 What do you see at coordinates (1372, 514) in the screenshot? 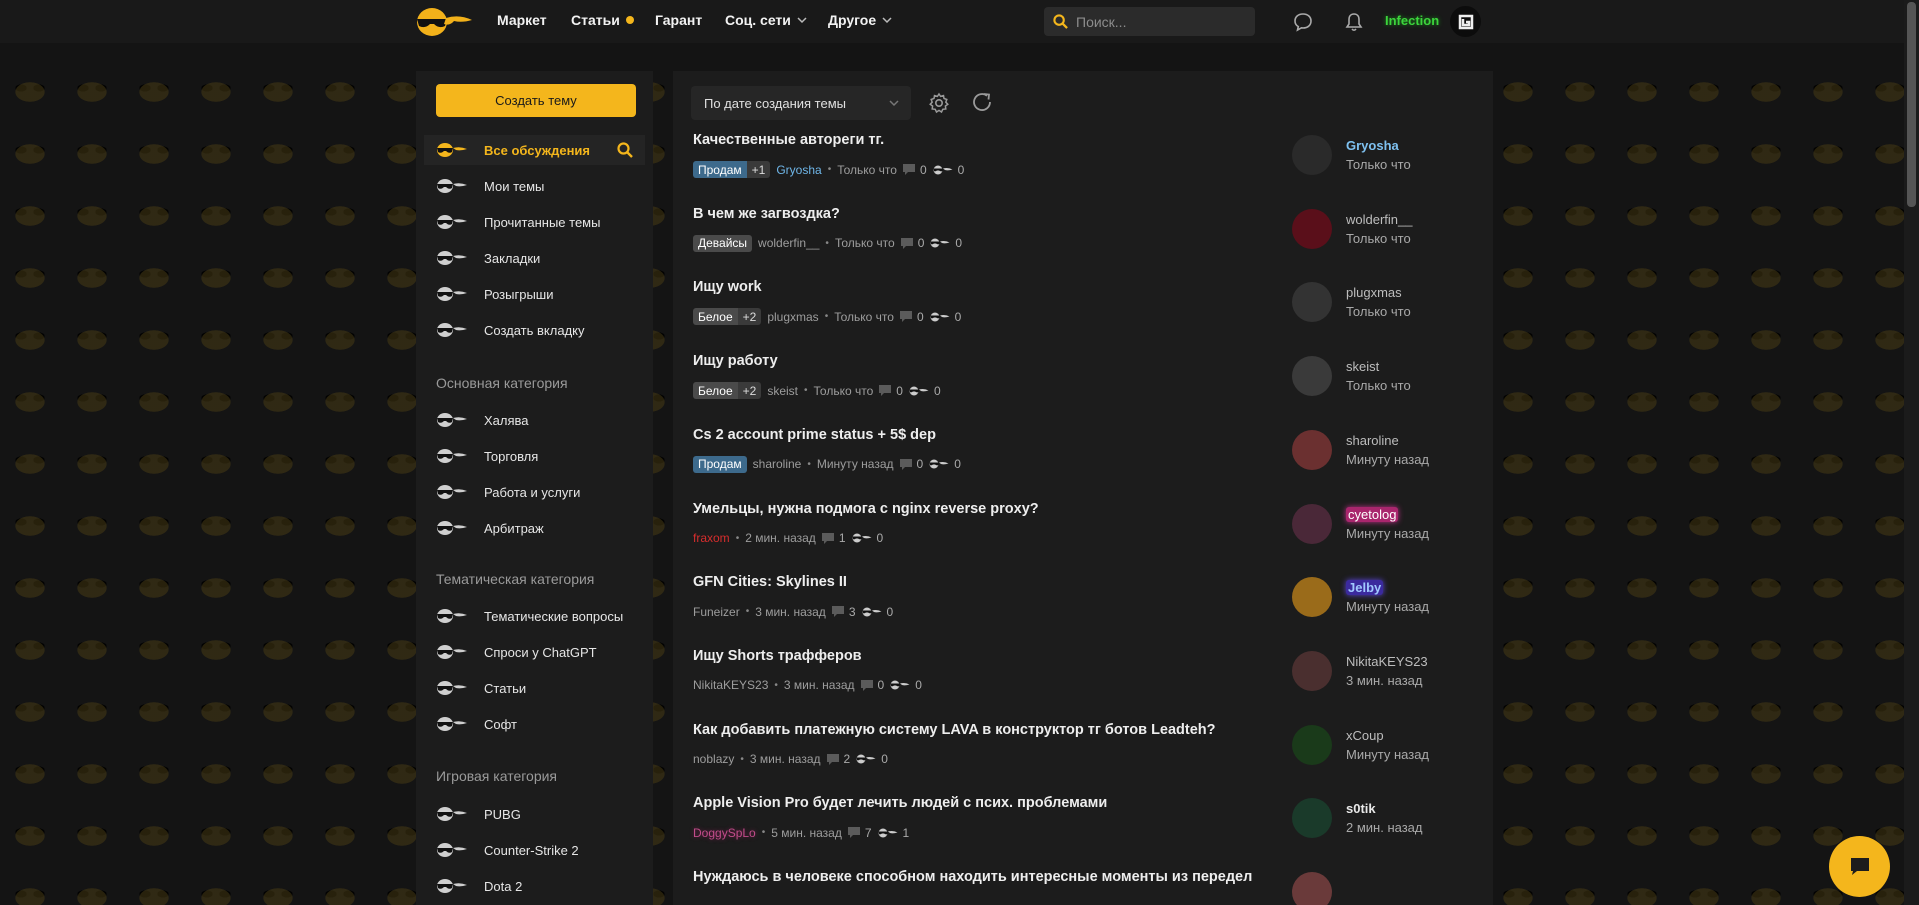
I see `last-poster-name: cyetolog` at bounding box center [1372, 514].